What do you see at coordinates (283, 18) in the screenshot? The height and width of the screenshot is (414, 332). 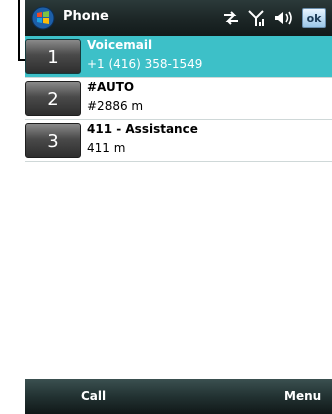 I see `volume-icon` at bounding box center [283, 18].